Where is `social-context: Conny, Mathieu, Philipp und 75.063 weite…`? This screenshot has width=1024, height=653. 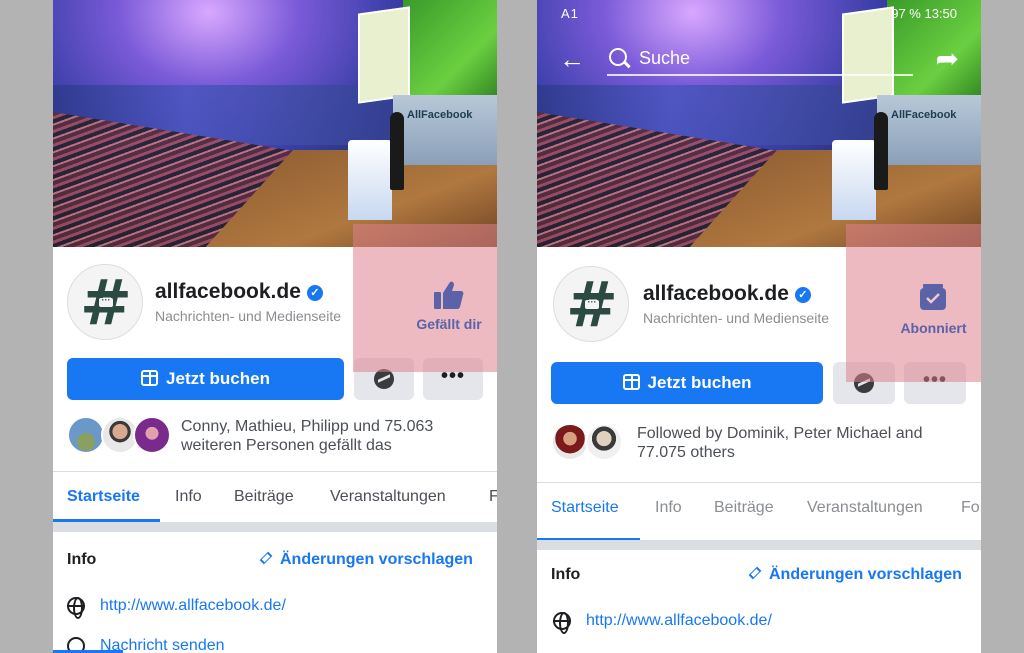
social-context: Conny, Mathieu, Philipp und 75.063 weite… is located at coordinates (307, 436).